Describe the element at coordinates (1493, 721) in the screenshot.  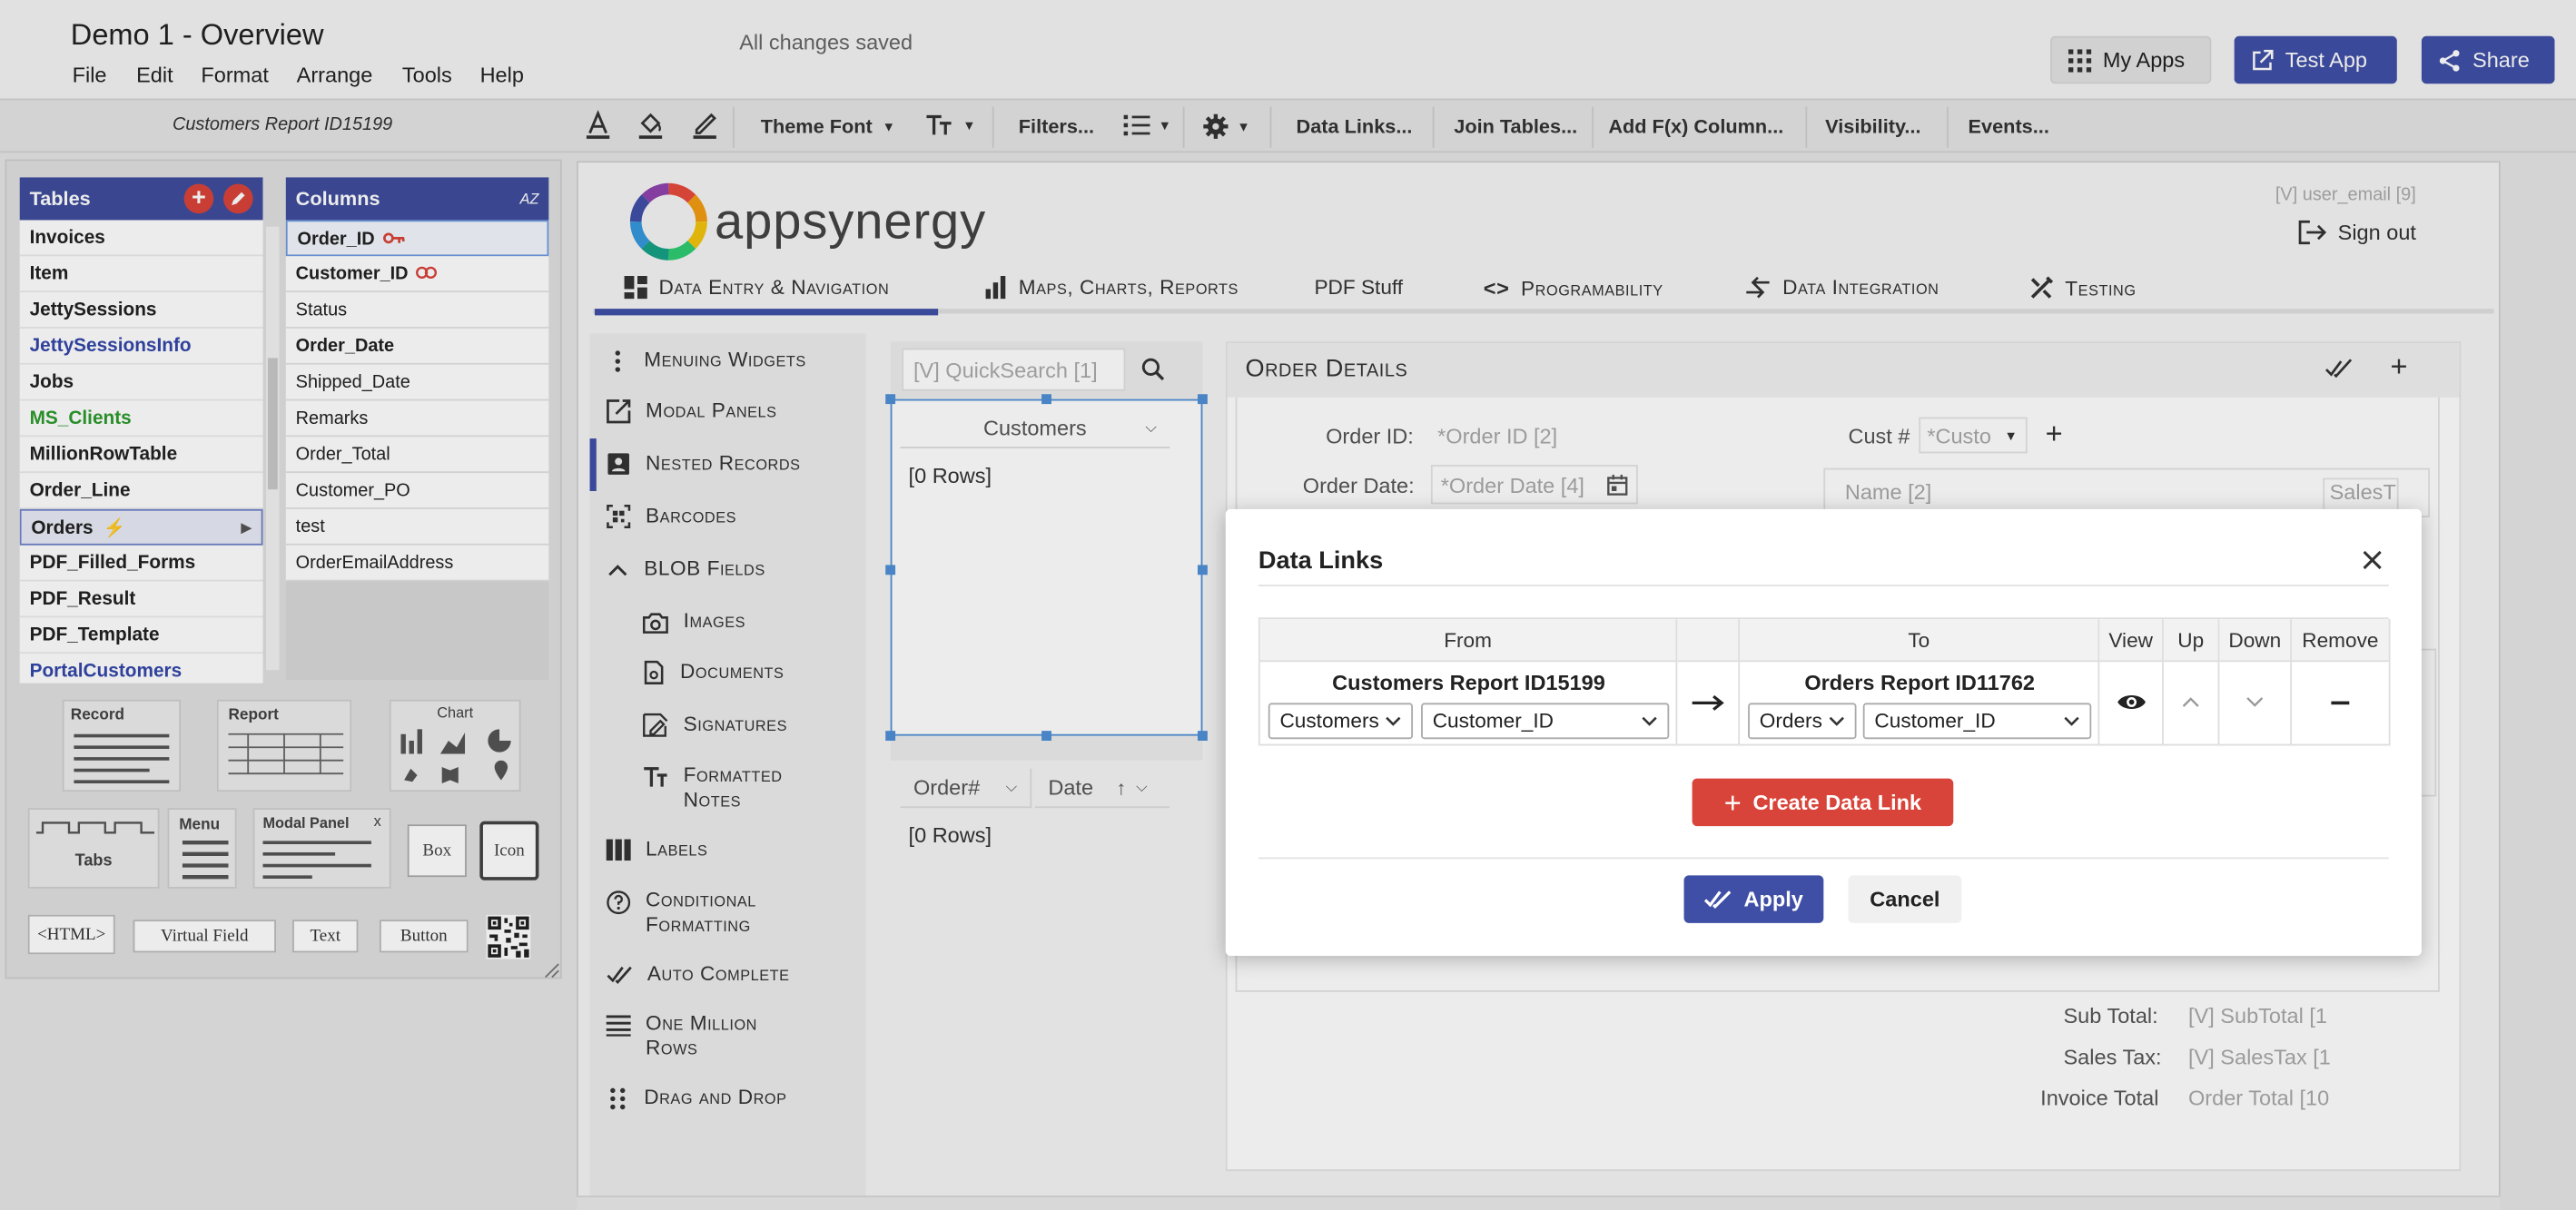
I see `from-column-value: Customer_ID` at that location.